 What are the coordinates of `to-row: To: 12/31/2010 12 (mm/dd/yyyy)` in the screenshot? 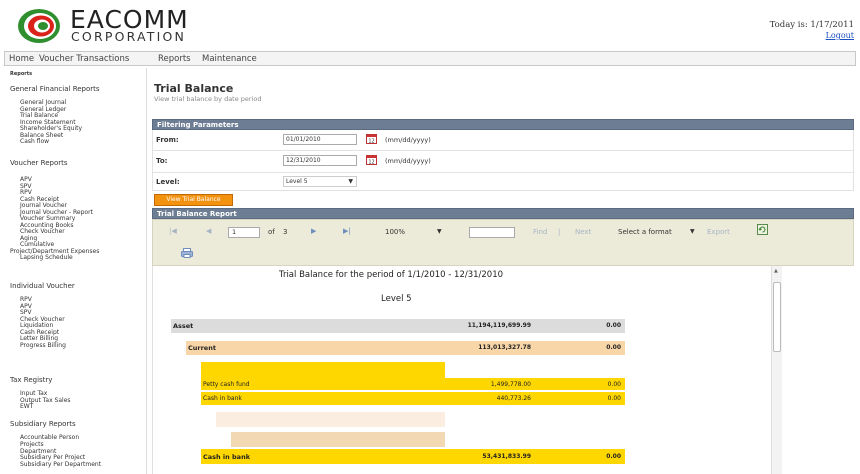 It's located at (503, 162).